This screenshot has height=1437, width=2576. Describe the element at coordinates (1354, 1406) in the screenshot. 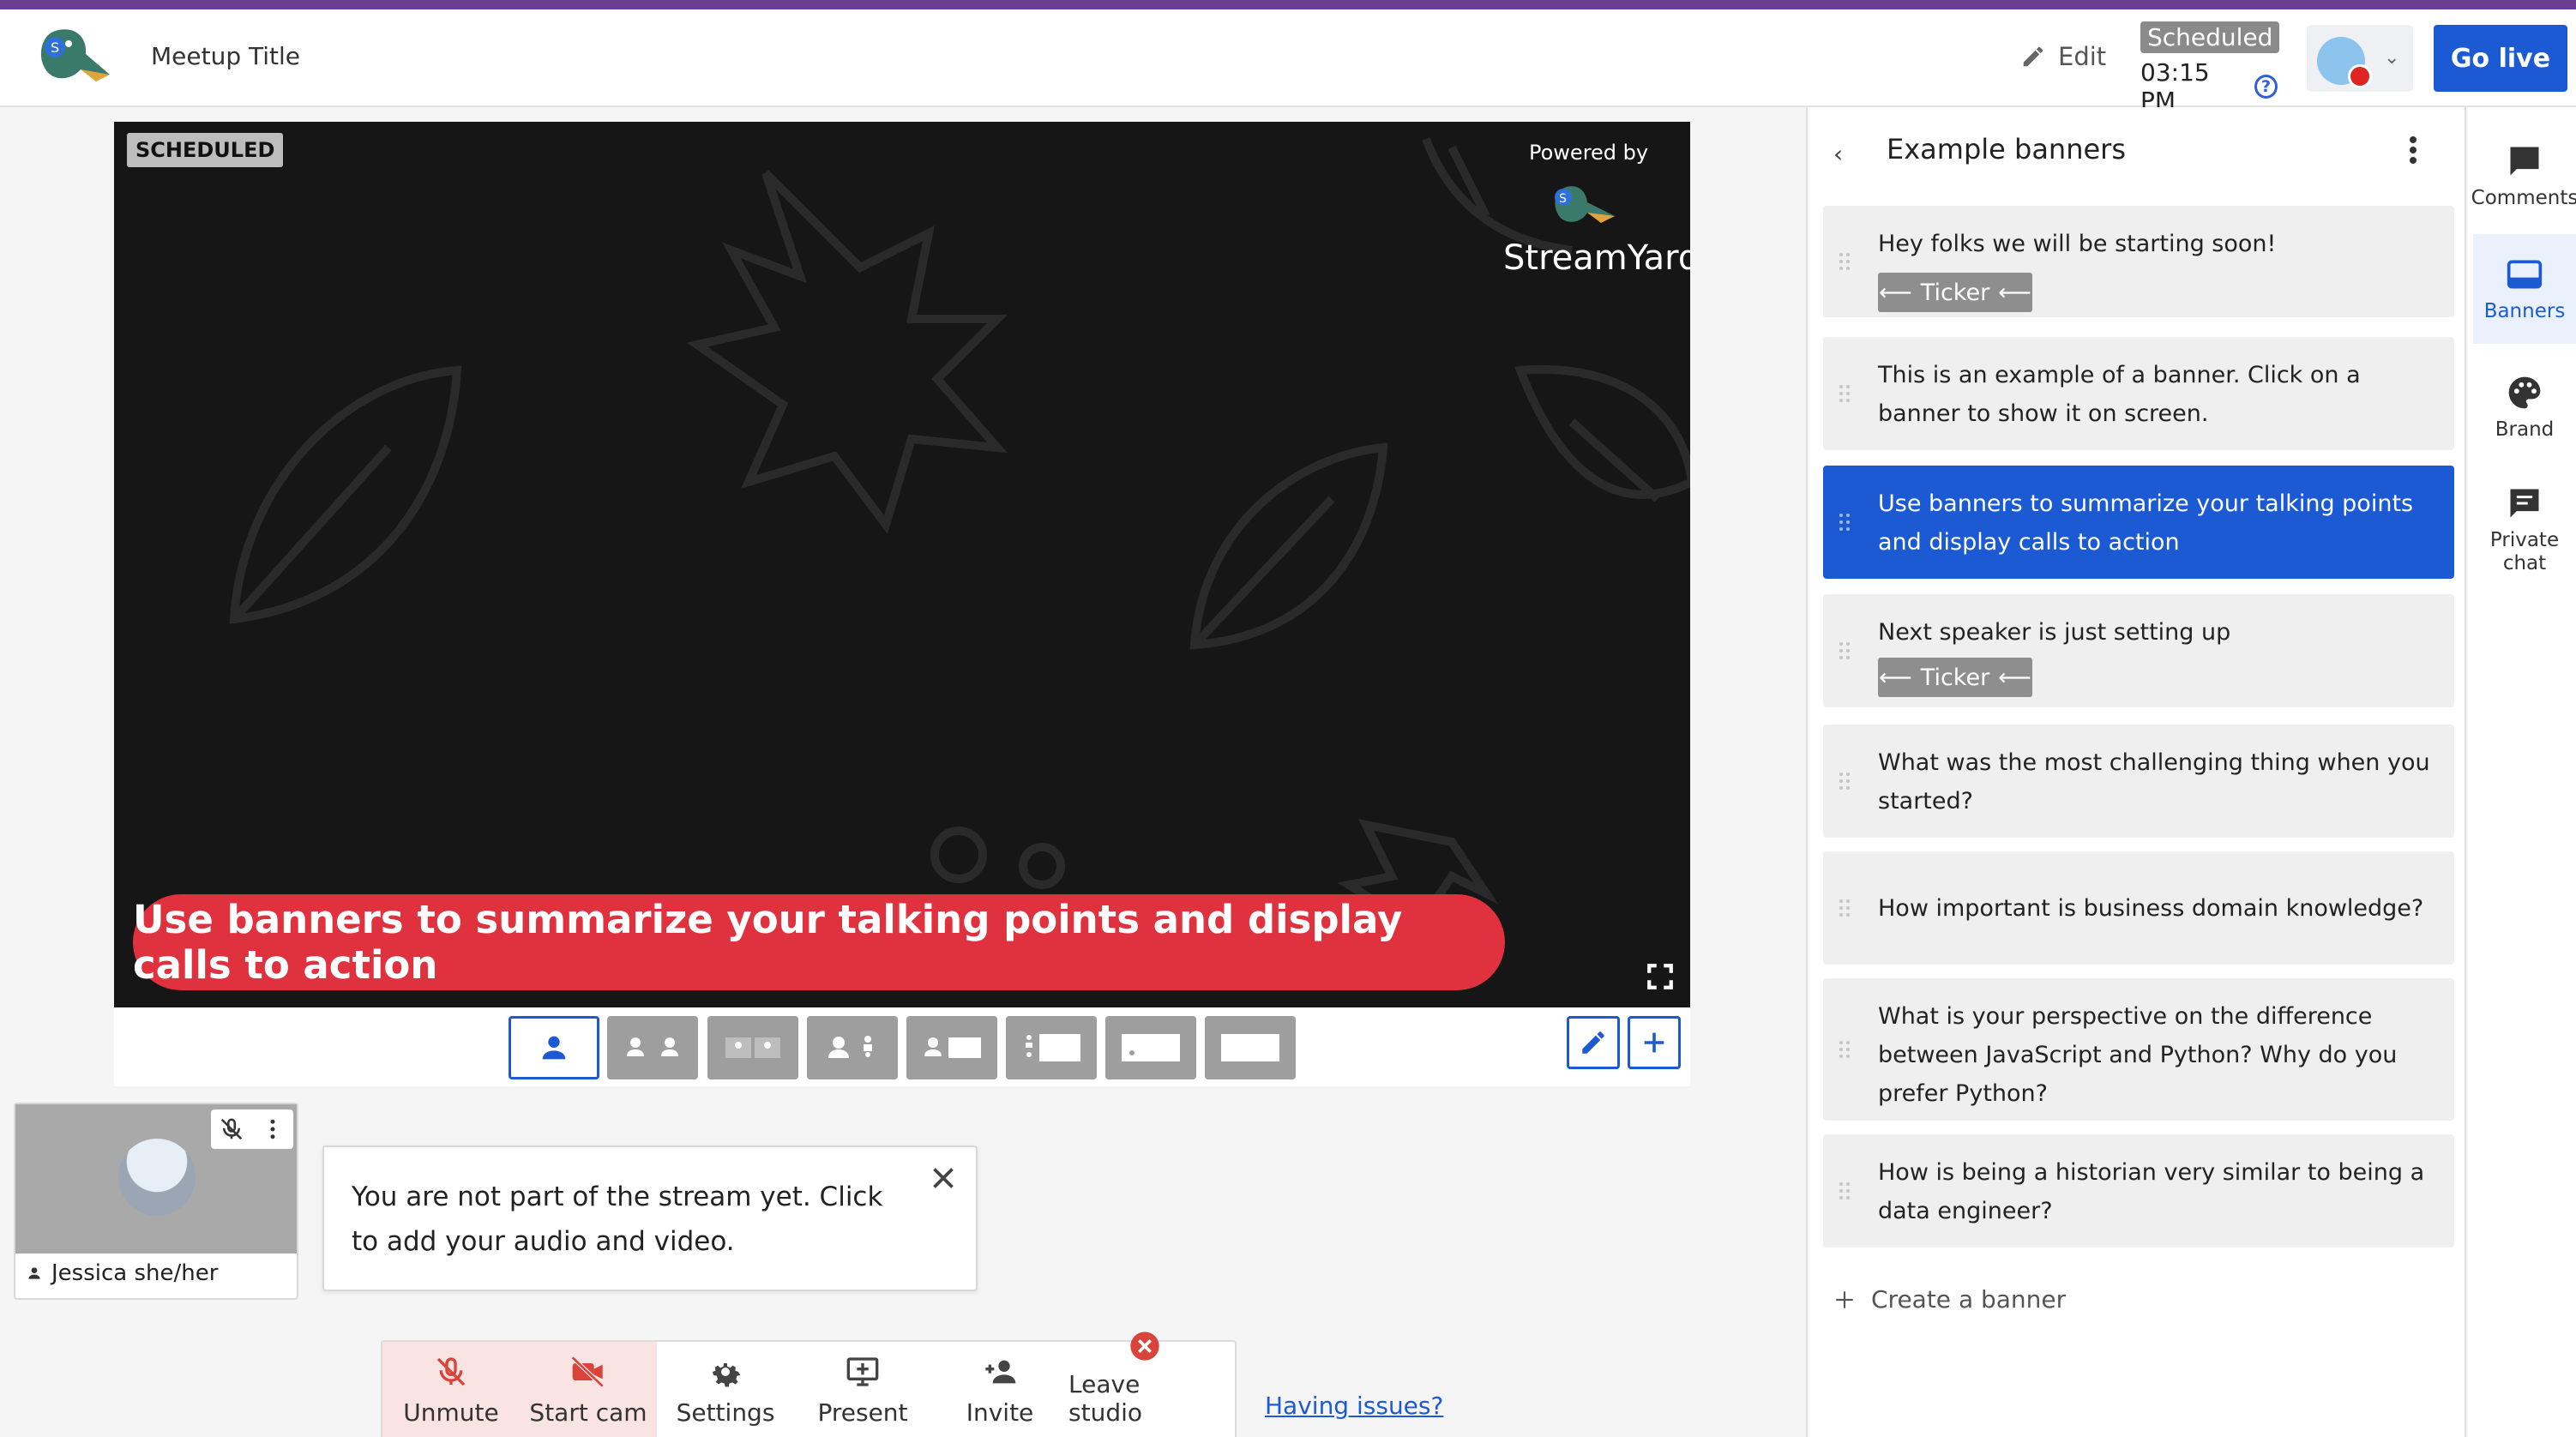

I see `having-issues-link: Having issues?` at that location.